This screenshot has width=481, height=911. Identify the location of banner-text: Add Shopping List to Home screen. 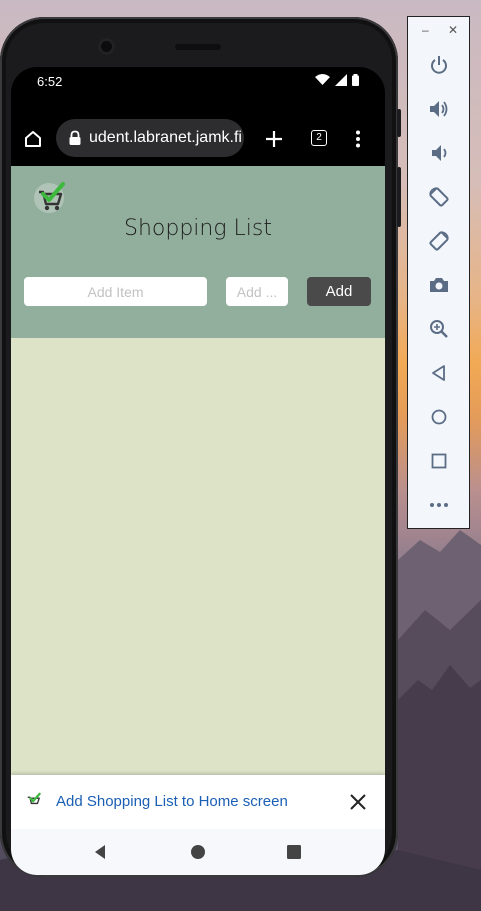
(172, 801).